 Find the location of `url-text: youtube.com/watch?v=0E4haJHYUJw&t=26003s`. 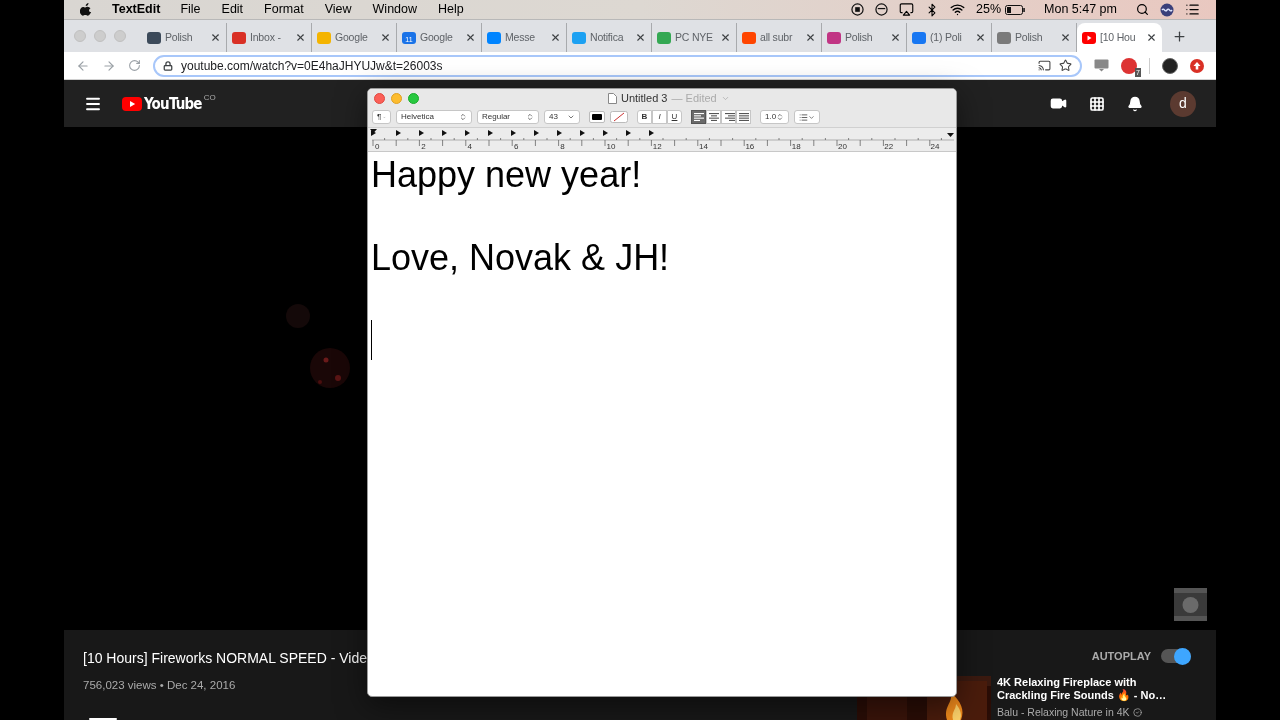

url-text: youtube.com/watch?v=0E4haJHYUJw&t=26003s is located at coordinates (312, 66).